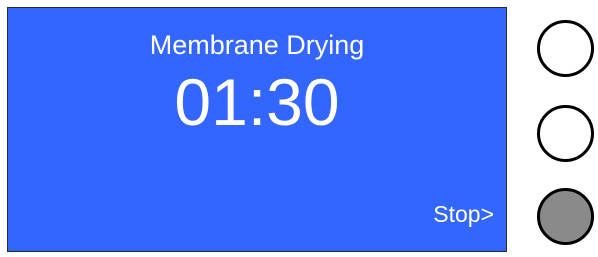 The image size is (598, 257). I want to click on hardware-button-top, so click(565, 48).